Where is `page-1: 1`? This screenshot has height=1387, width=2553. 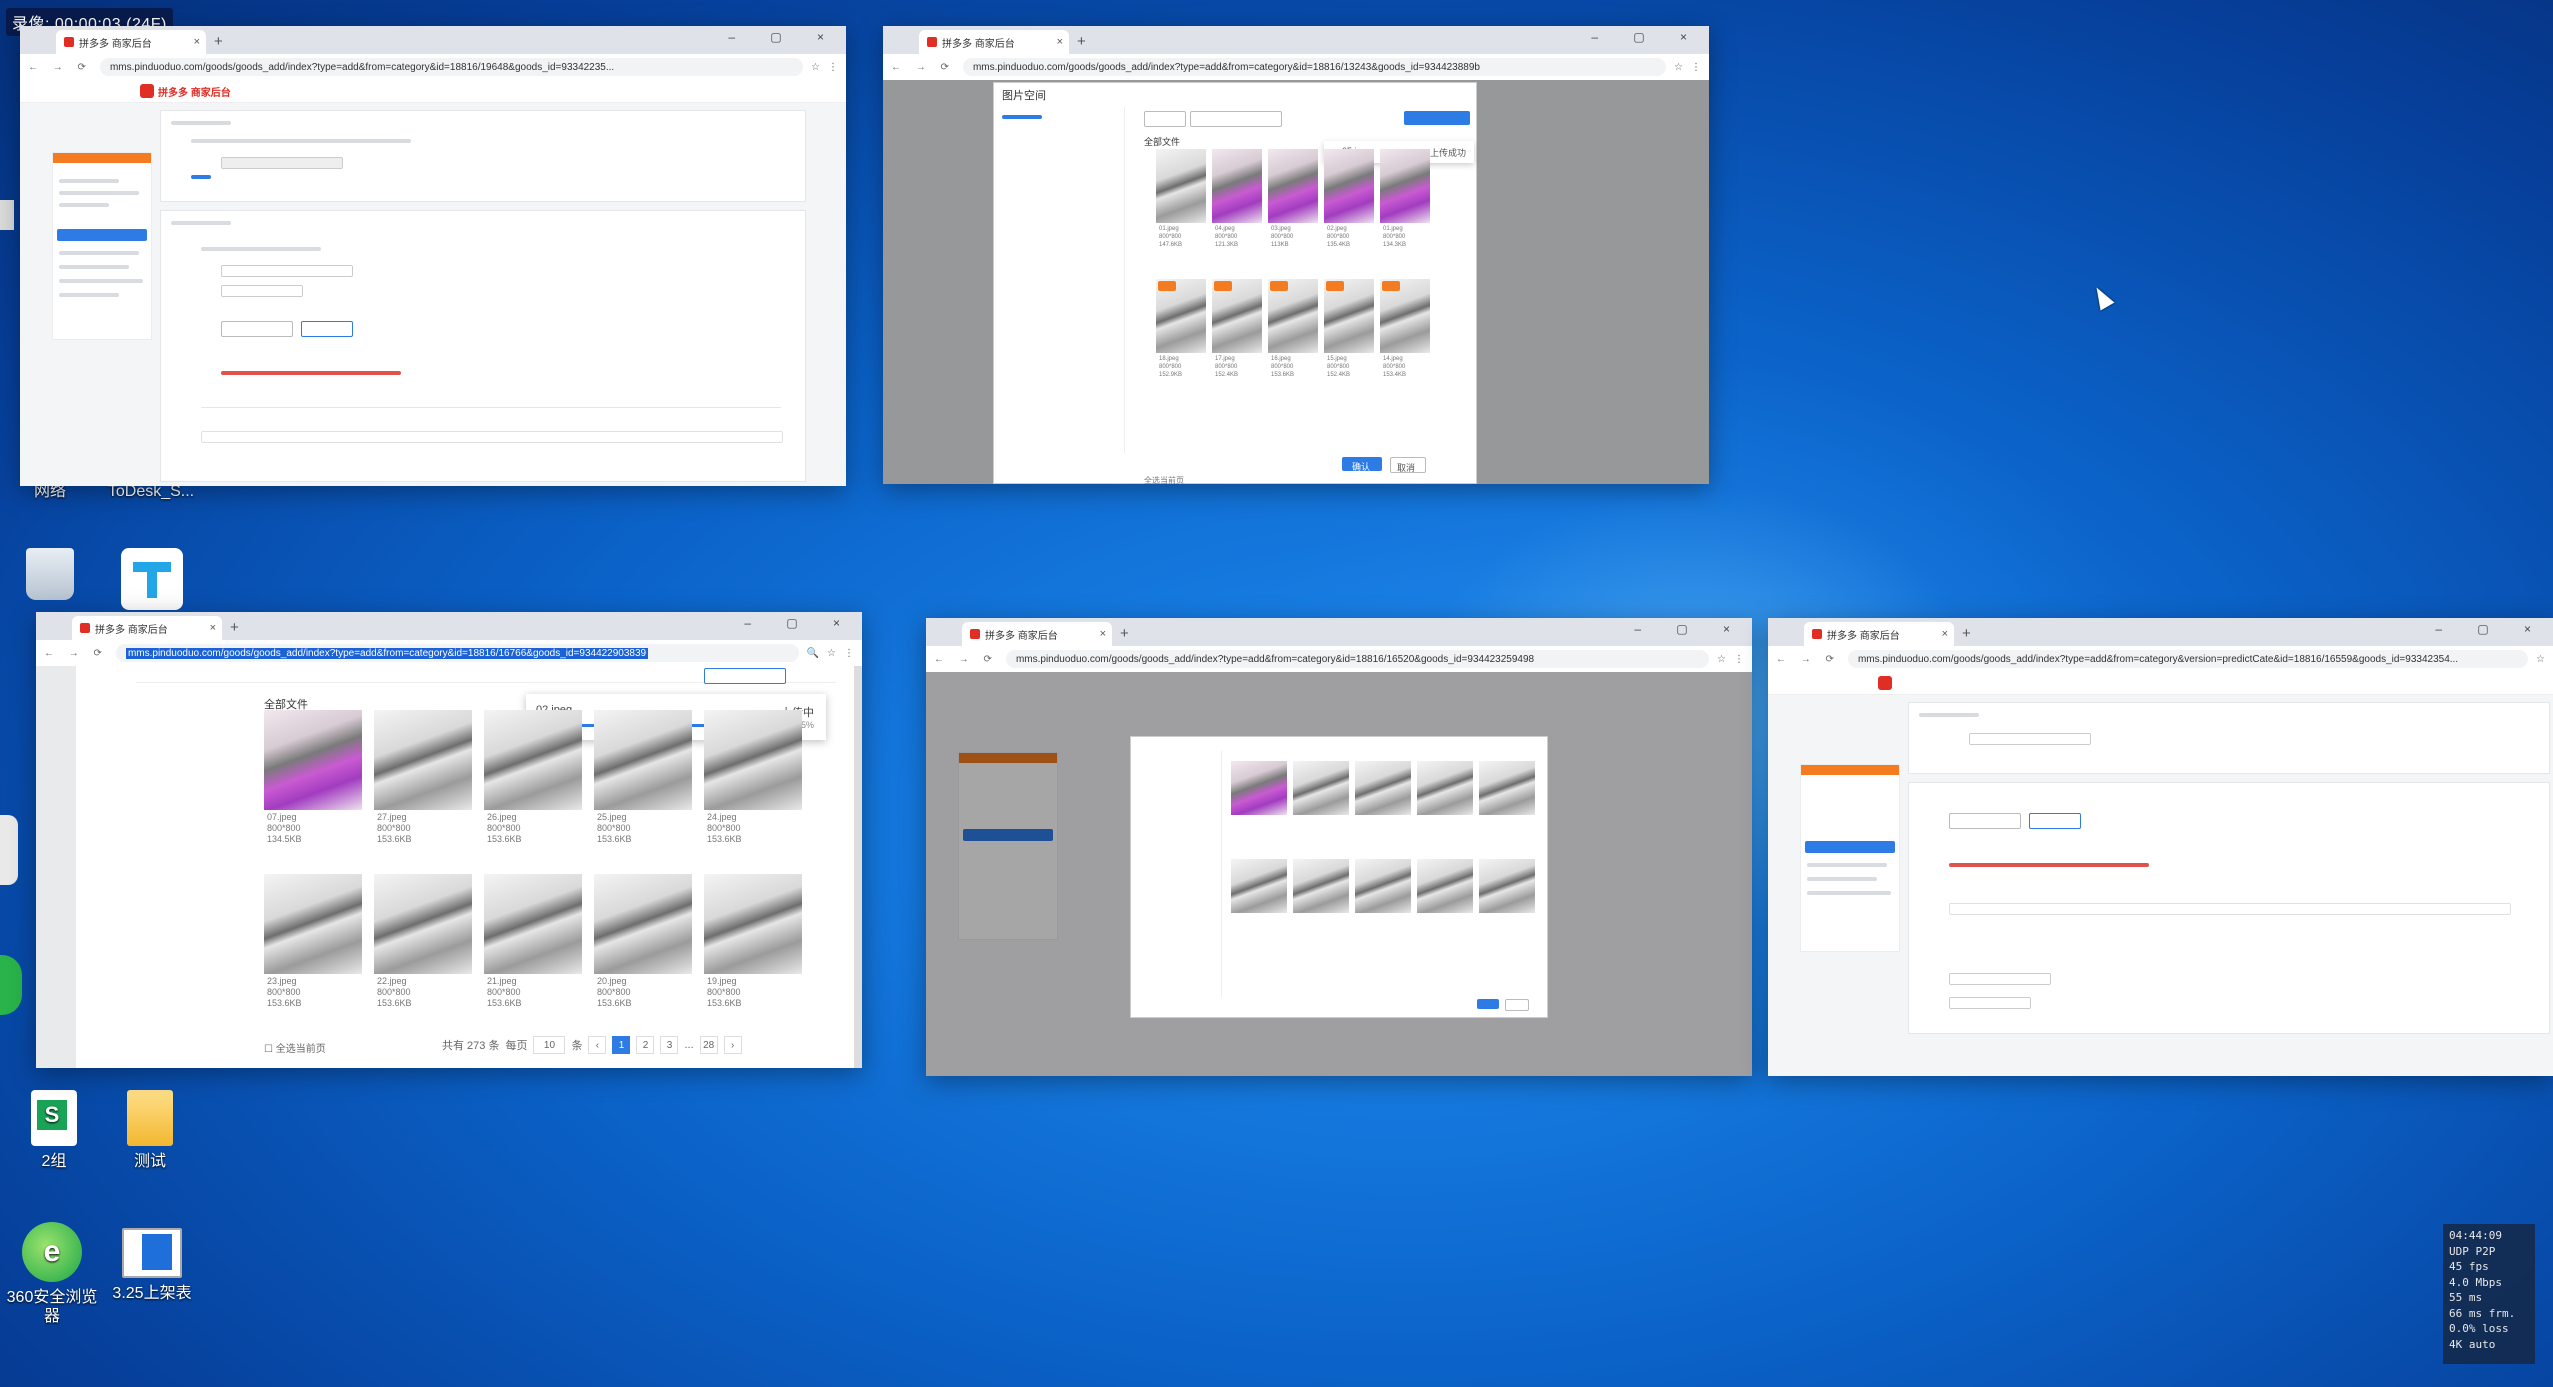
page-1: 1 is located at coordinates (621, 1045).